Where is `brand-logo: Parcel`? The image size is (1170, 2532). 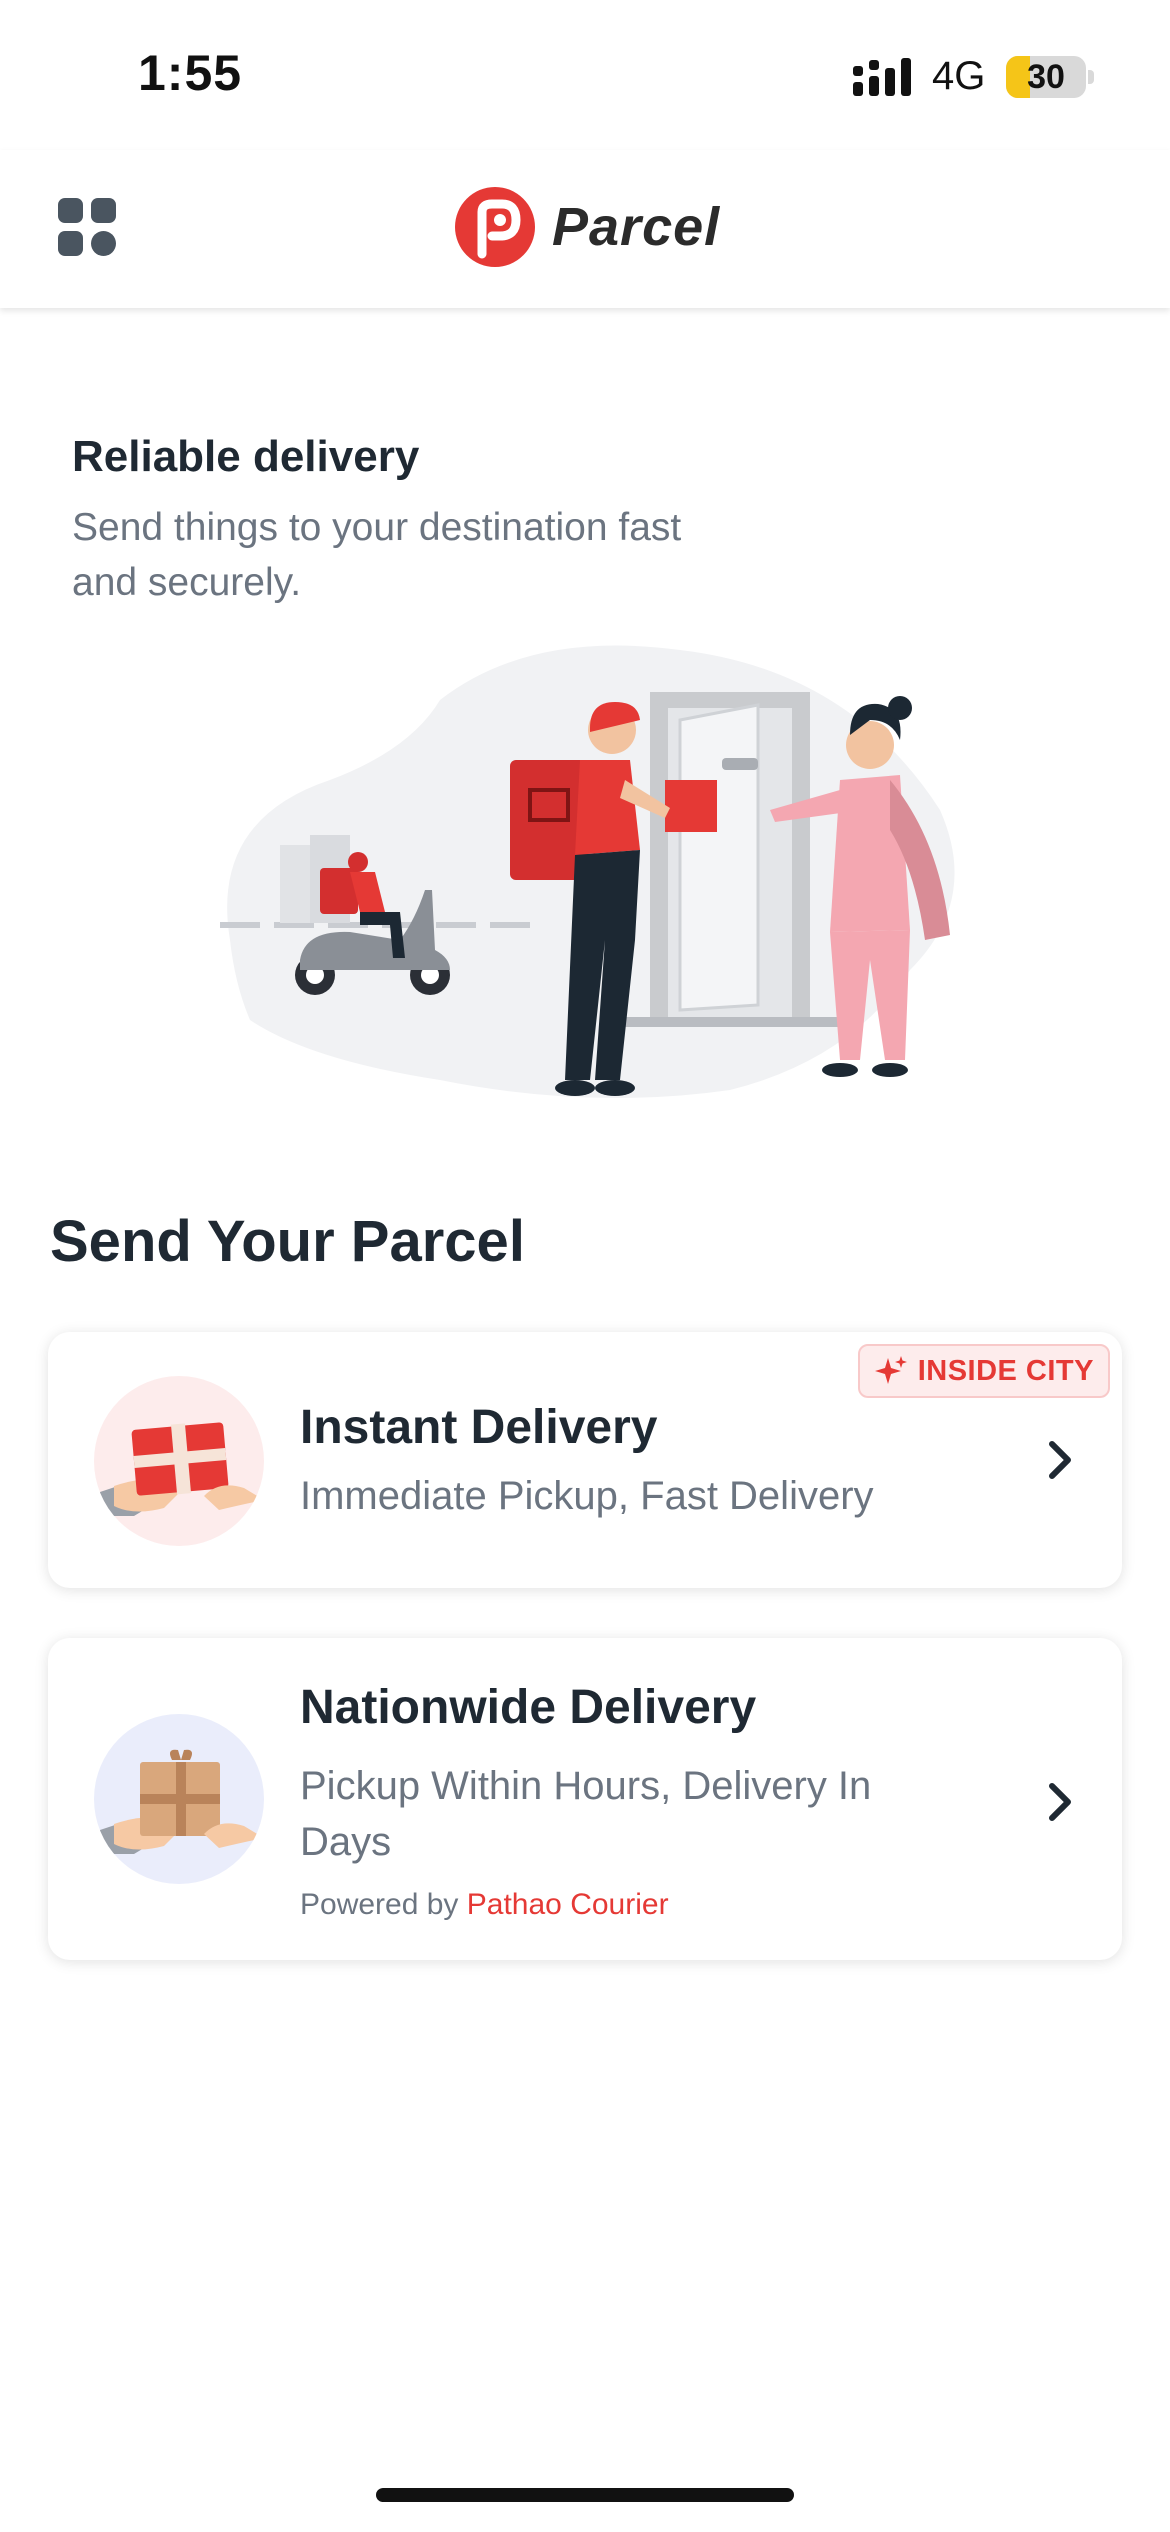 brand-logo: Parcel is located at coordinates (592, 225).